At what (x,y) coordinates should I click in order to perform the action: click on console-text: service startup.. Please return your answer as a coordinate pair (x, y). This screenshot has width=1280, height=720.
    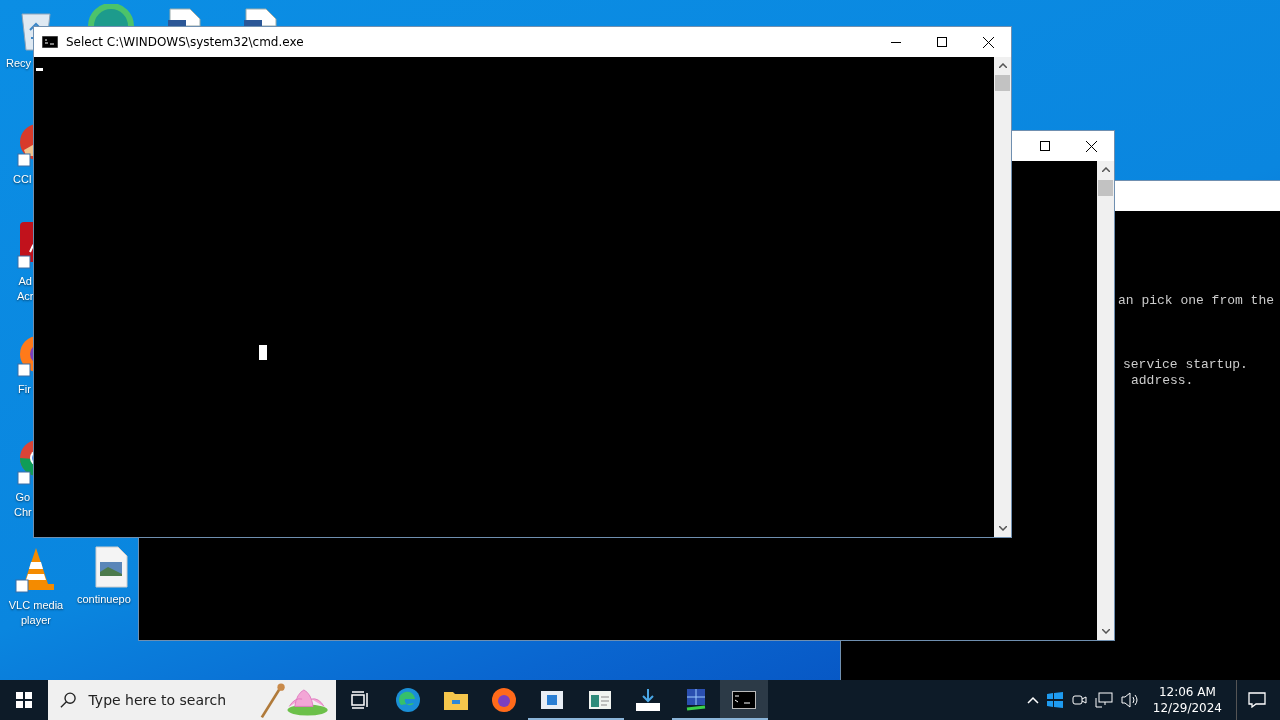
    Looking at the image, I should click on (1185, 365).